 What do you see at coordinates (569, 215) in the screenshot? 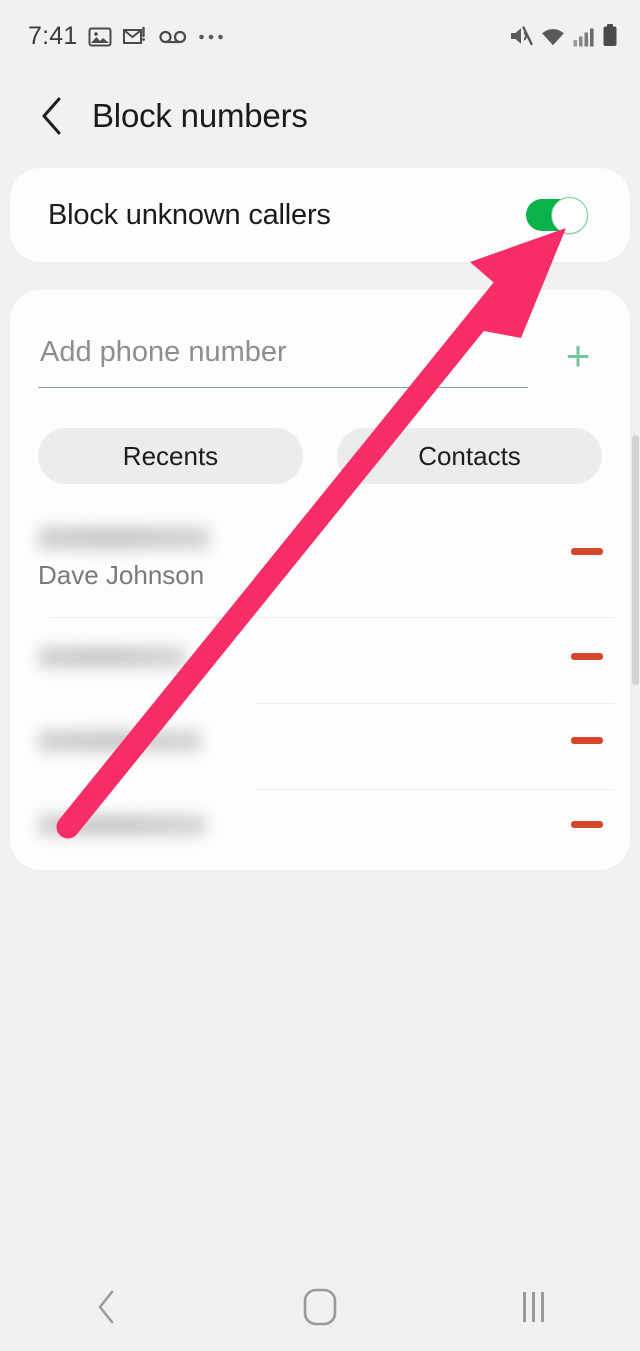
I see `toggle-thumb` at bounding box center [569, 215].